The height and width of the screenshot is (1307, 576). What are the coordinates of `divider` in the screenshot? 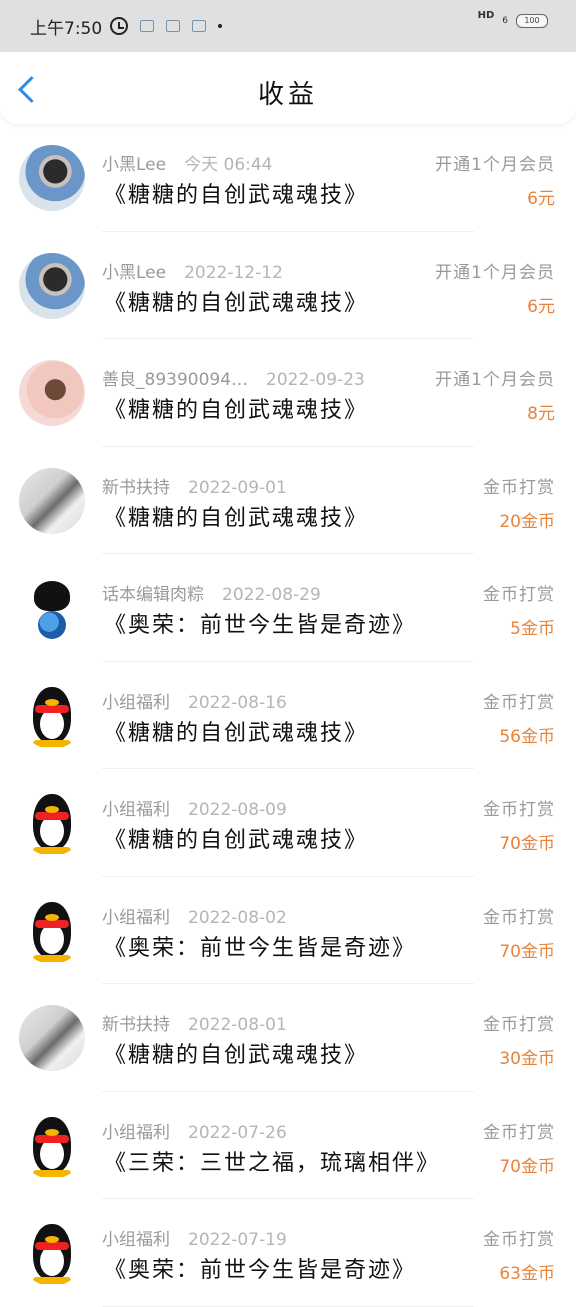 It's located at (288, 1306).